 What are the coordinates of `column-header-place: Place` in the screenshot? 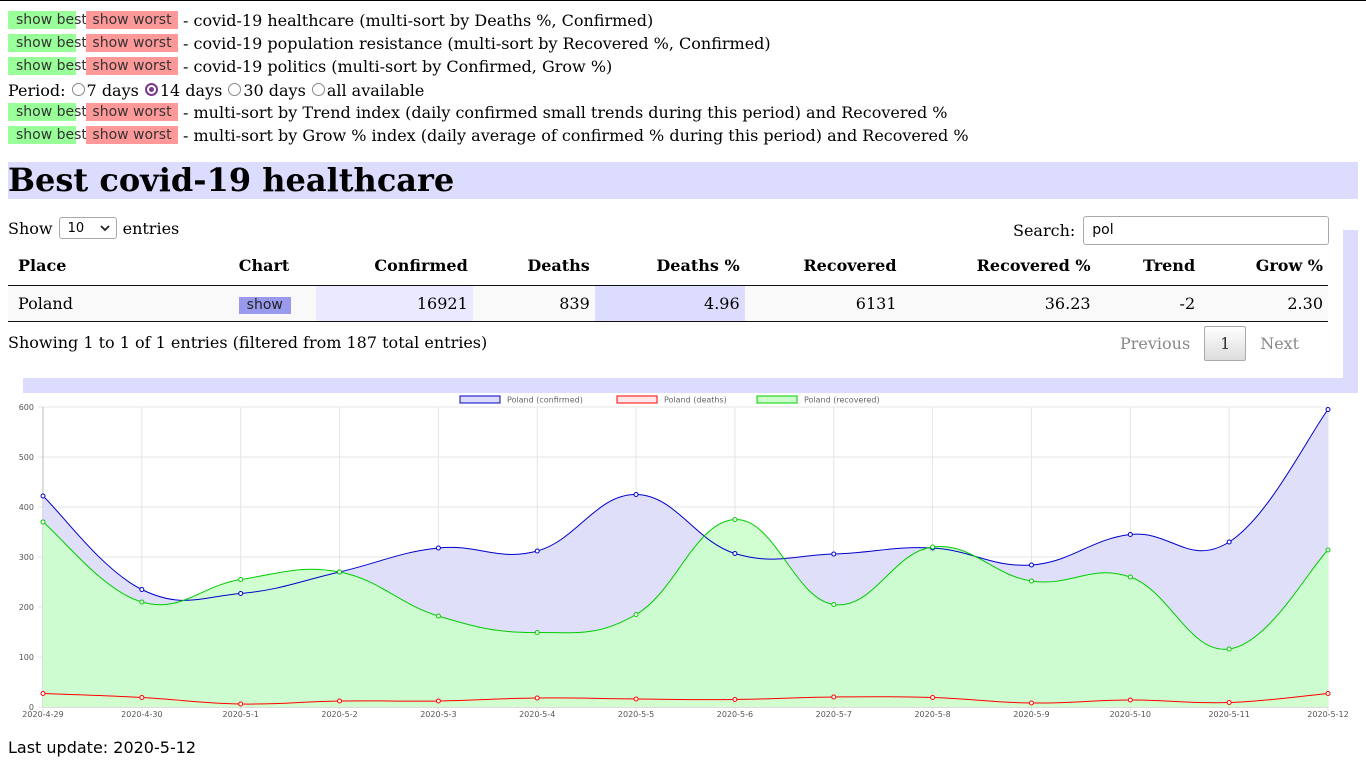 It's located at (118, 266).